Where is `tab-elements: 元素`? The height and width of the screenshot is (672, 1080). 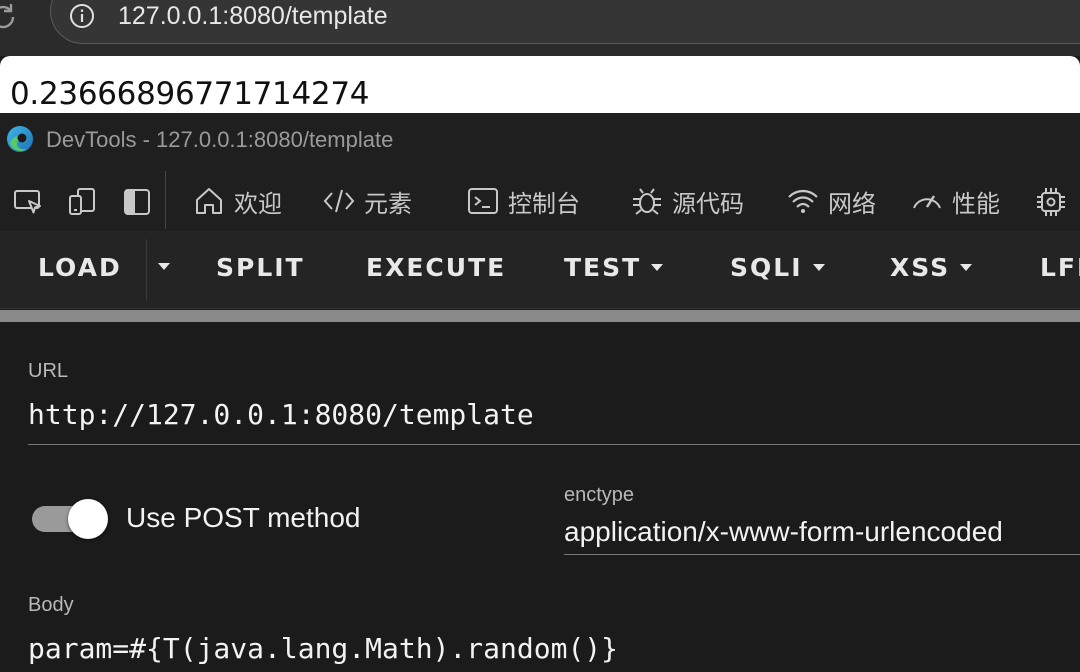 tab-elements: 元素 is located at coordinates (367, 201).